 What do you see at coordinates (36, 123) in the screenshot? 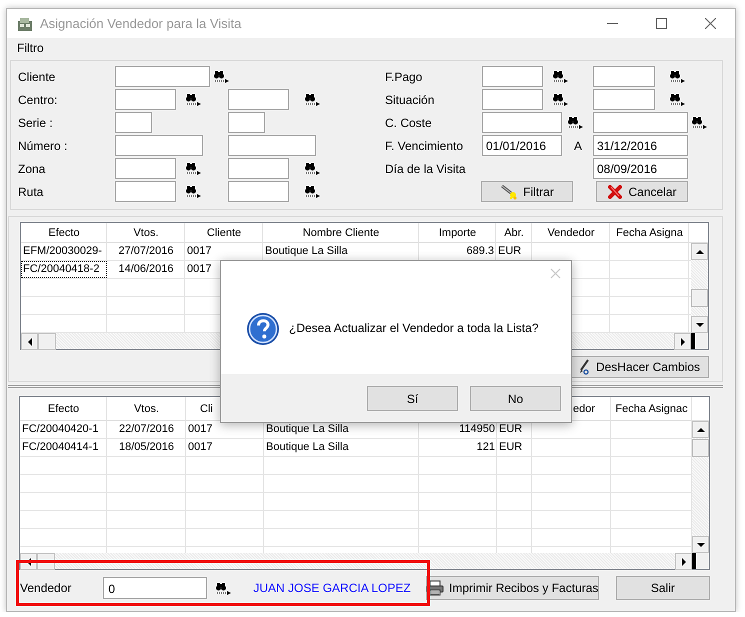
I see `field-label: Serie :` at bounding box center [36, 123].